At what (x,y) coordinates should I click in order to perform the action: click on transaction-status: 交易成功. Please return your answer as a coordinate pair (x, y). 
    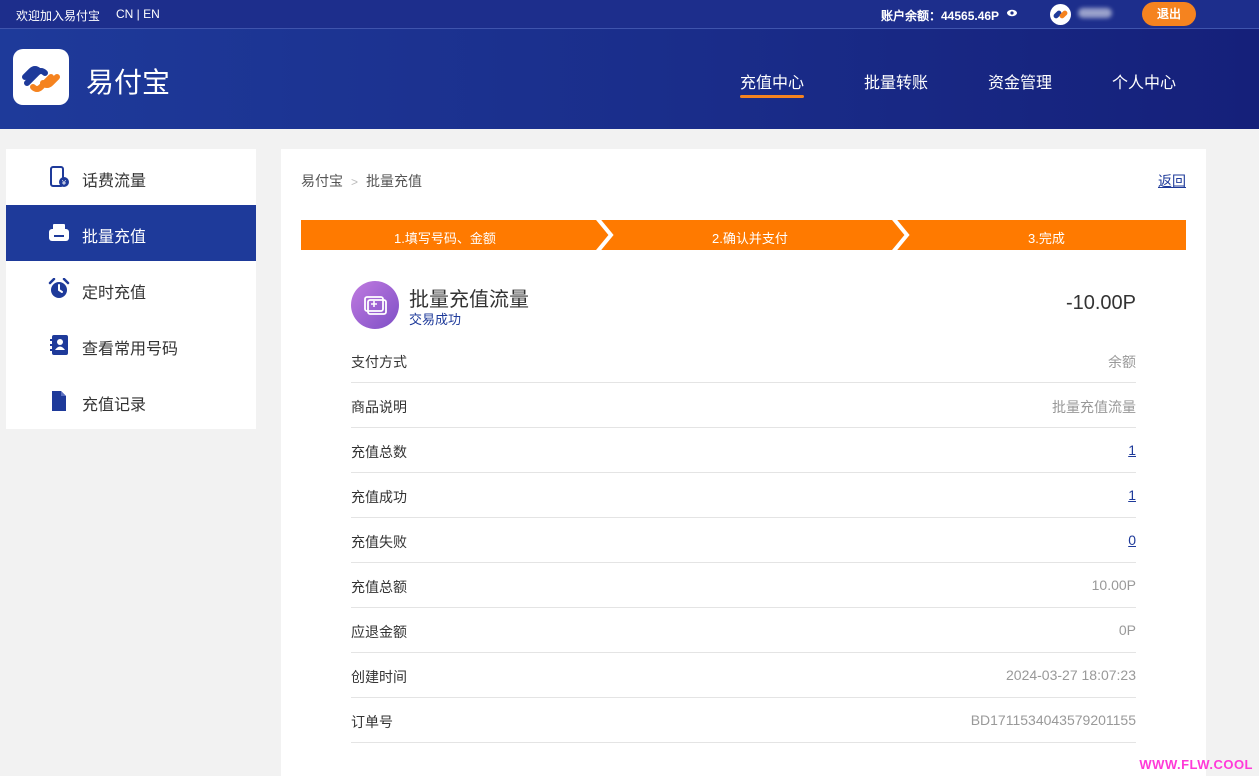
    Looking at the image, I should click on (435, 319).